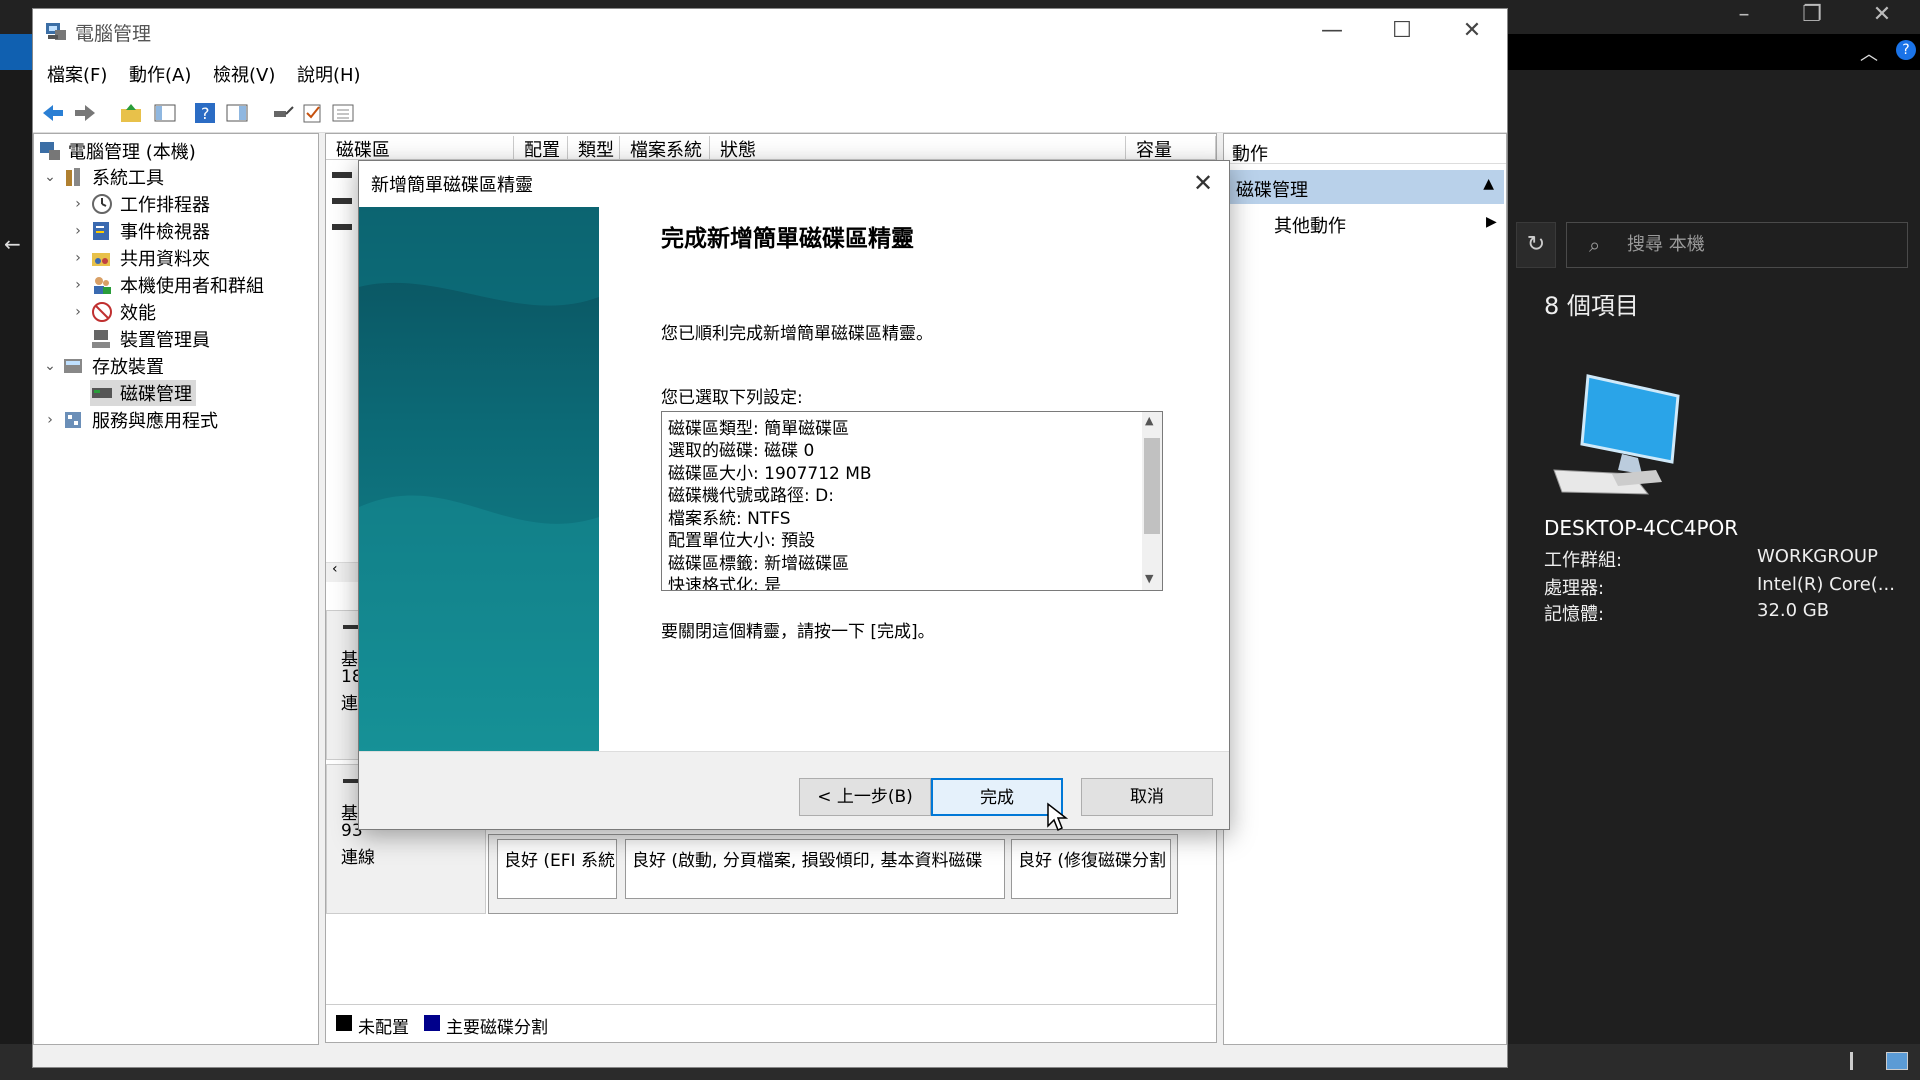 The height and width of the screenshot is (1080, 1920). Describe the element at coordinates (329, 74) in the screenshot. I see `menu-help: 說明(H)` at that location.